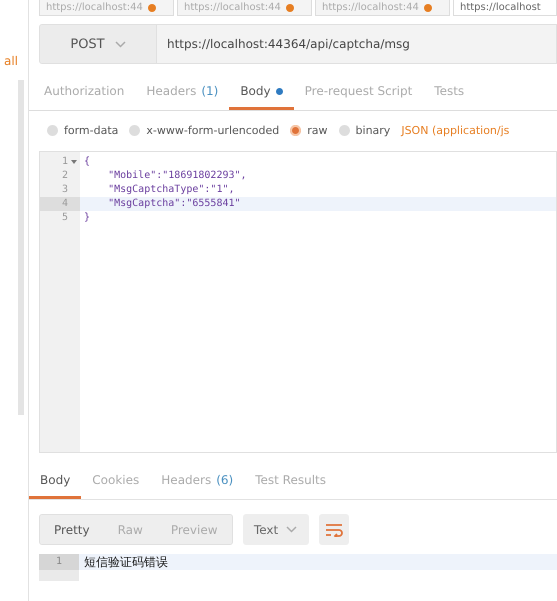 The height and width of the screenshot is (601, 557). I want to click on content-type-dropdown: JSON (application/js, so click(455, 130).